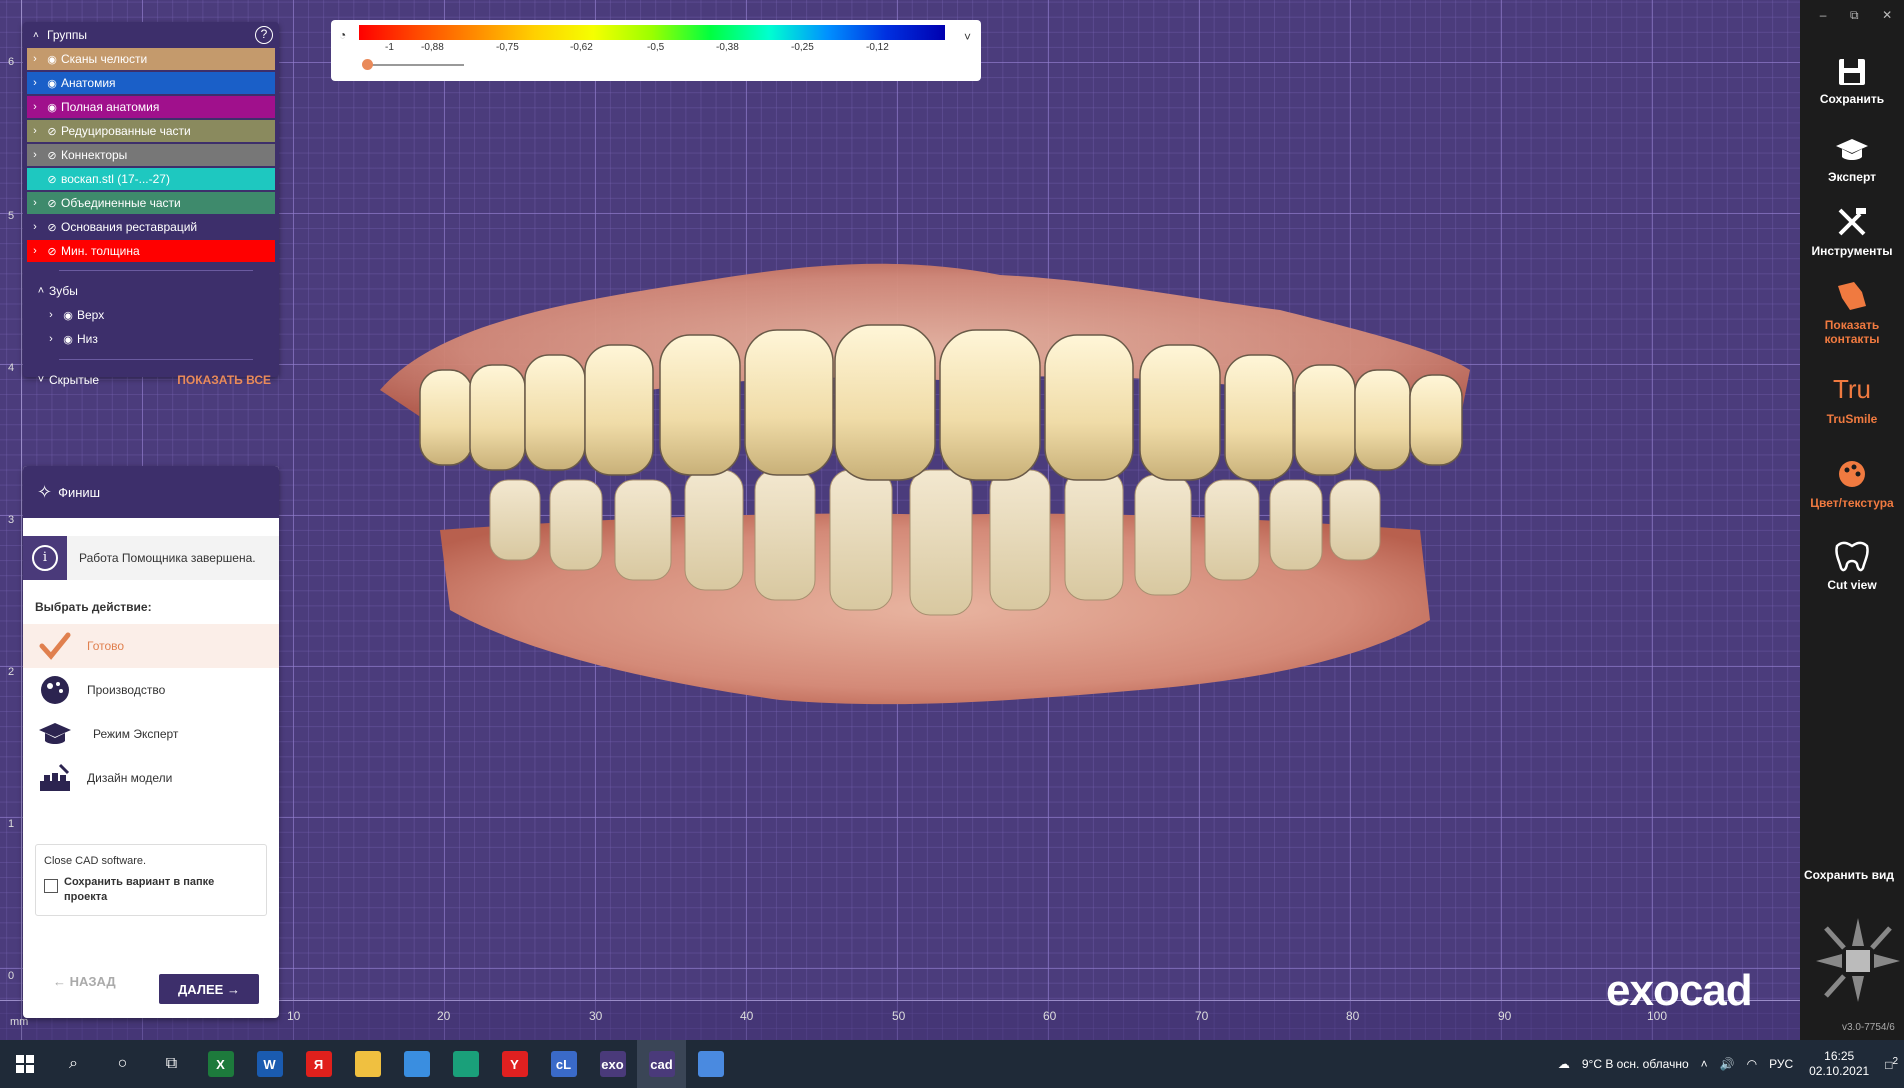 The width and height of the screenshot is (1904, 1088). Describe the element at coordinates (171, 1064) in the screenshot. I see `task-view-icon: ⧉` at that location.